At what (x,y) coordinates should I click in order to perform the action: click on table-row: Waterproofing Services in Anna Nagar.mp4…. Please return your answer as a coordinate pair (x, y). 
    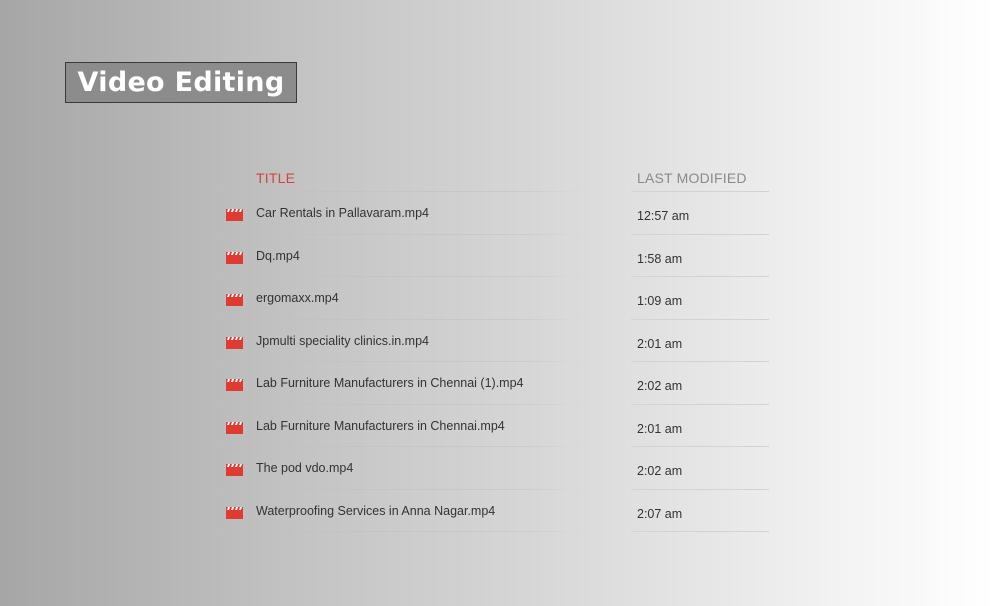
    Looking at the image, I should click on (495, 511).